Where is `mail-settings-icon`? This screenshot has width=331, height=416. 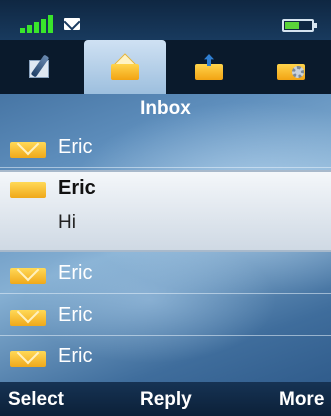 mail-settings-icon is located at coordinates (291, 67).